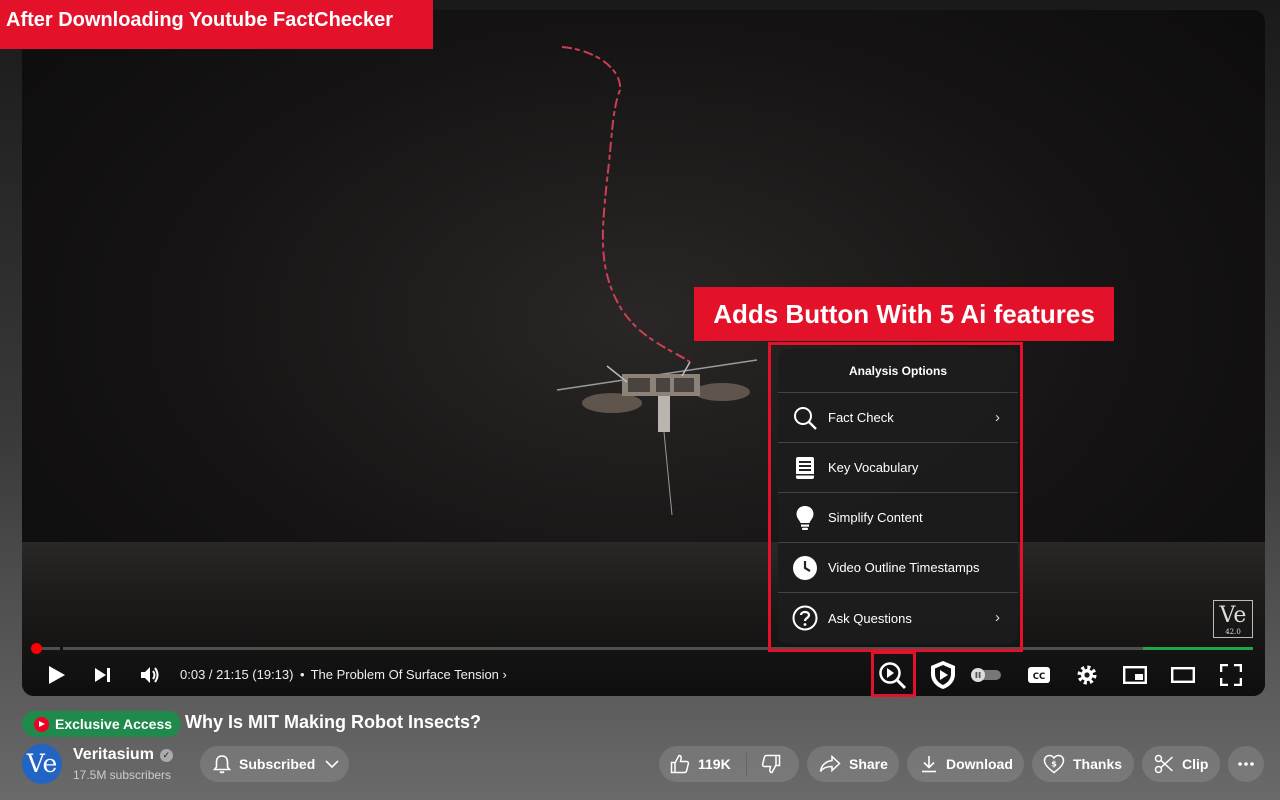 The image size is (1280, 800). I want to click on exclusive-access-badge: Exclusive Access, so click(102, 724).